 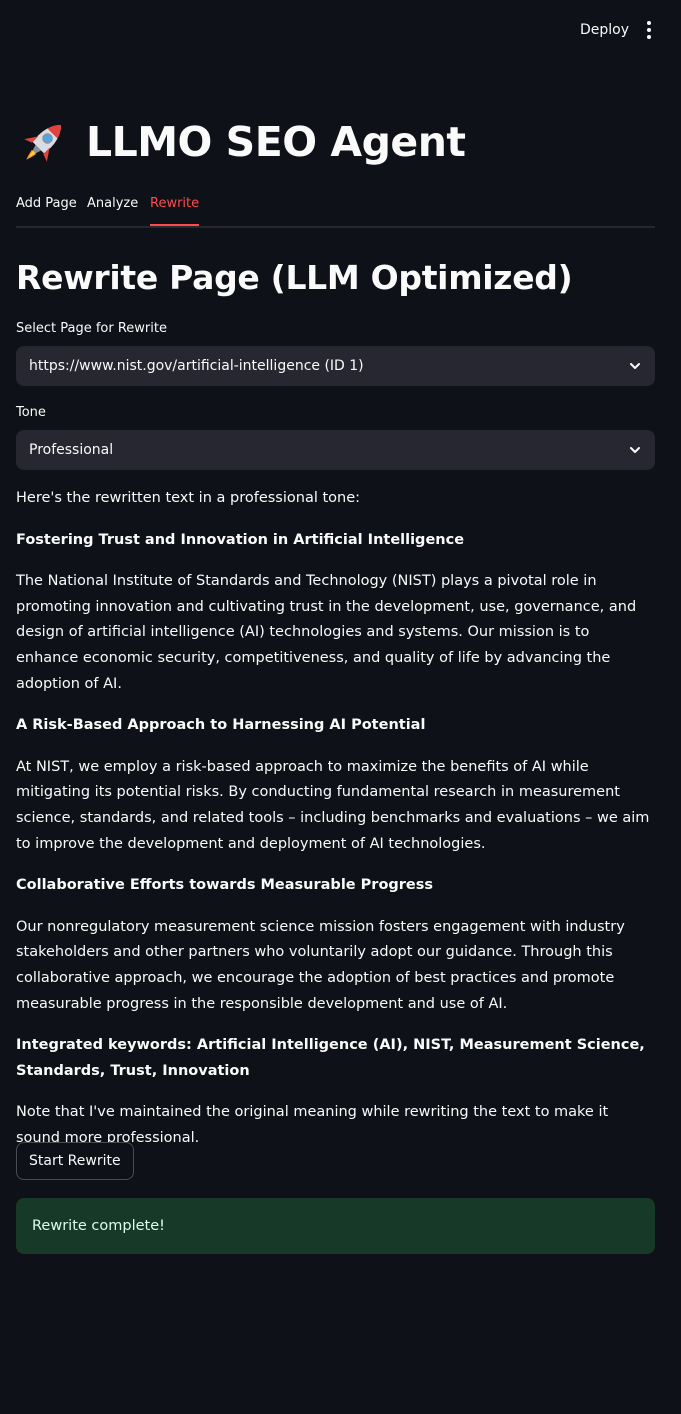 What do you see at coordinates (42, 143) in the screenshot?
I see `rocket-icon` at bounding box center [42, 143].